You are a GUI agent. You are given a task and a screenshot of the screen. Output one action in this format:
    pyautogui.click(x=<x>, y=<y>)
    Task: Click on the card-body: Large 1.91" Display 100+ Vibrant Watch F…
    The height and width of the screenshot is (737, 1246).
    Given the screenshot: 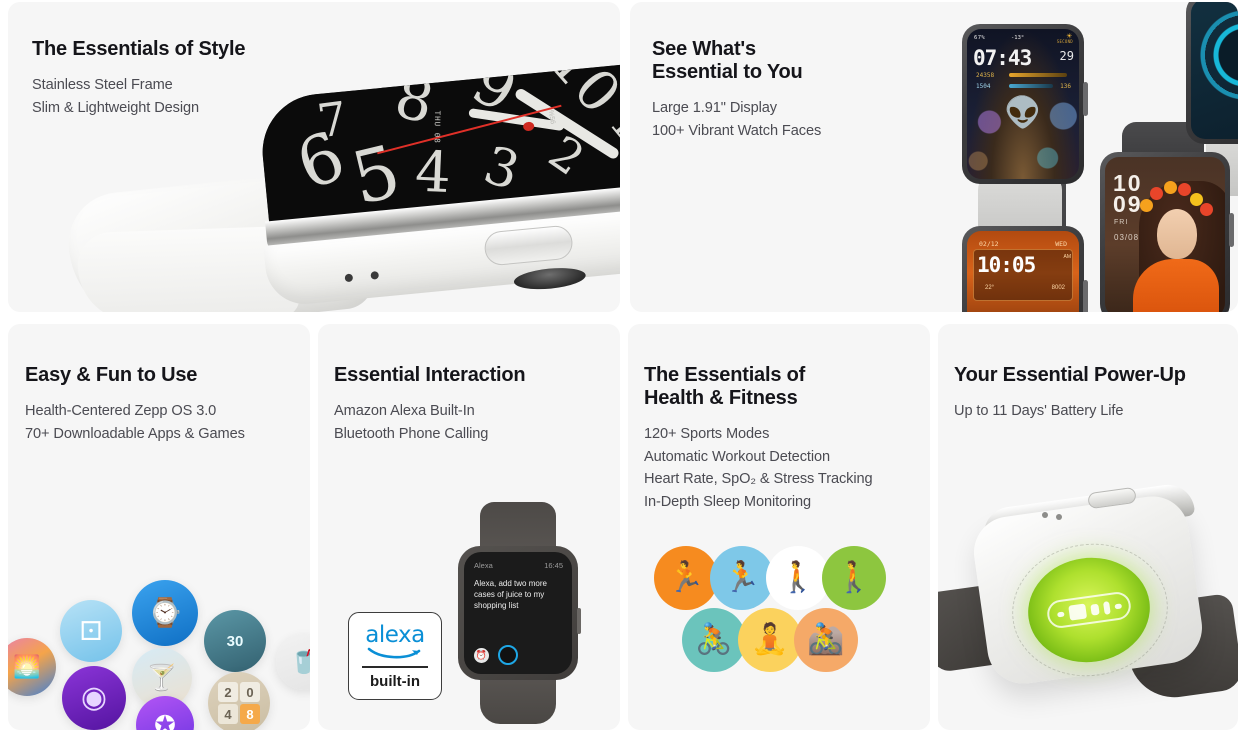 What is the action you would take?
    pyautogui.click(x=737, y=119)
    